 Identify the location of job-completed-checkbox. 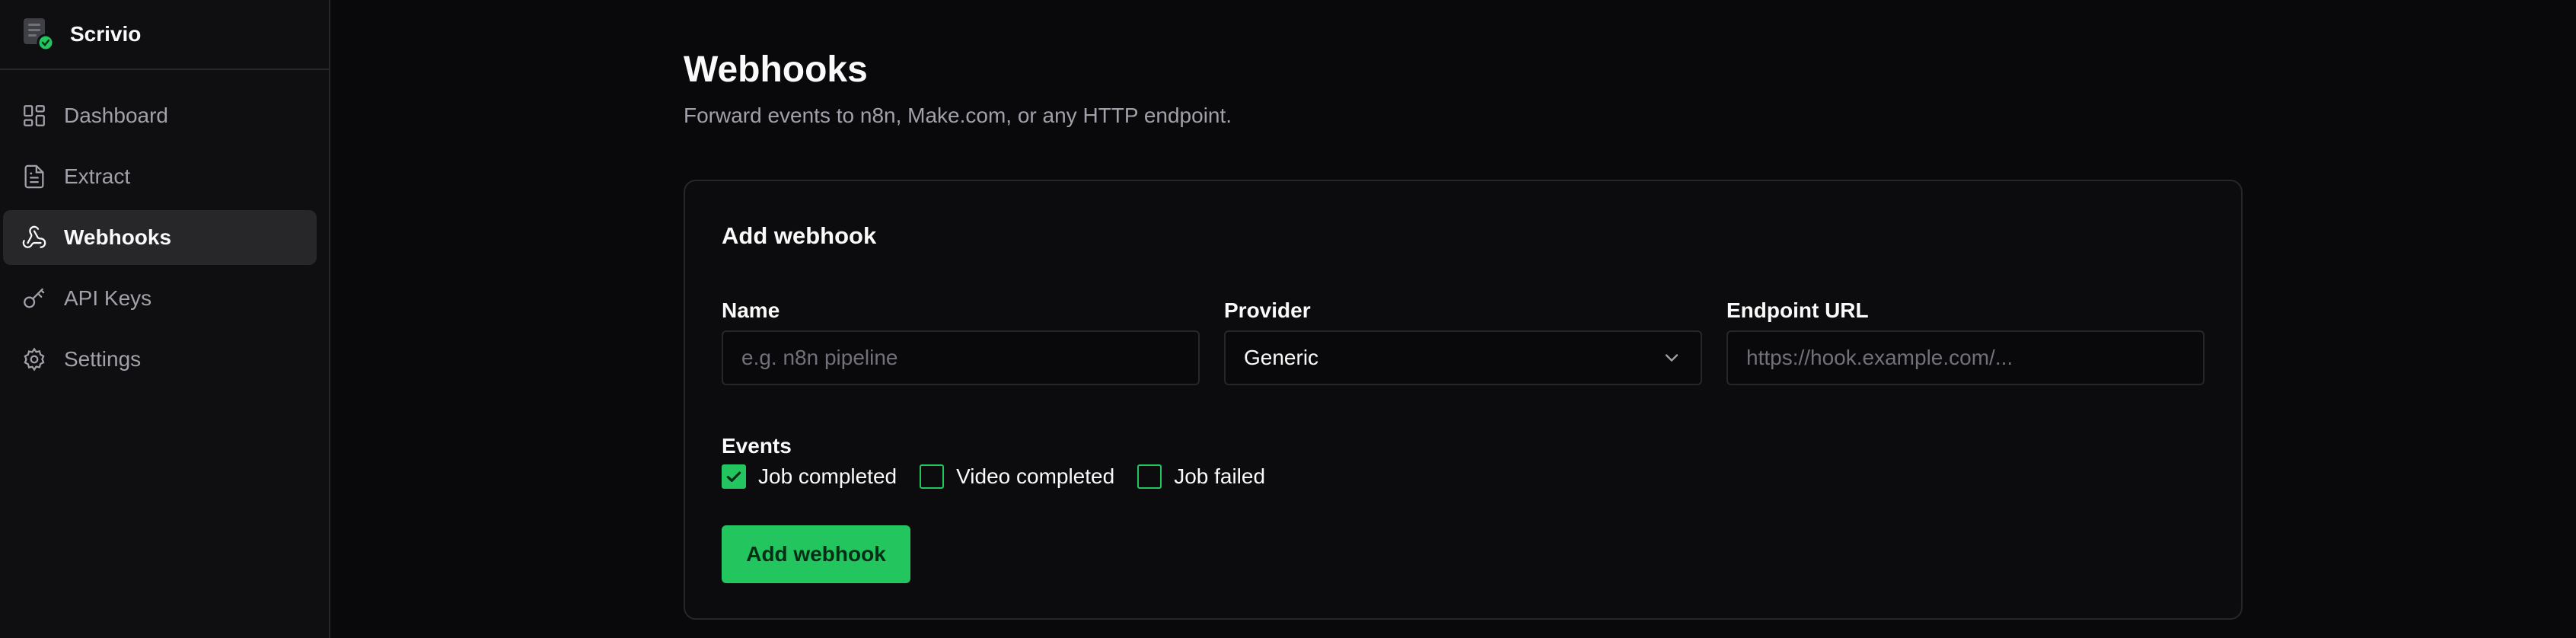
(734, 477).